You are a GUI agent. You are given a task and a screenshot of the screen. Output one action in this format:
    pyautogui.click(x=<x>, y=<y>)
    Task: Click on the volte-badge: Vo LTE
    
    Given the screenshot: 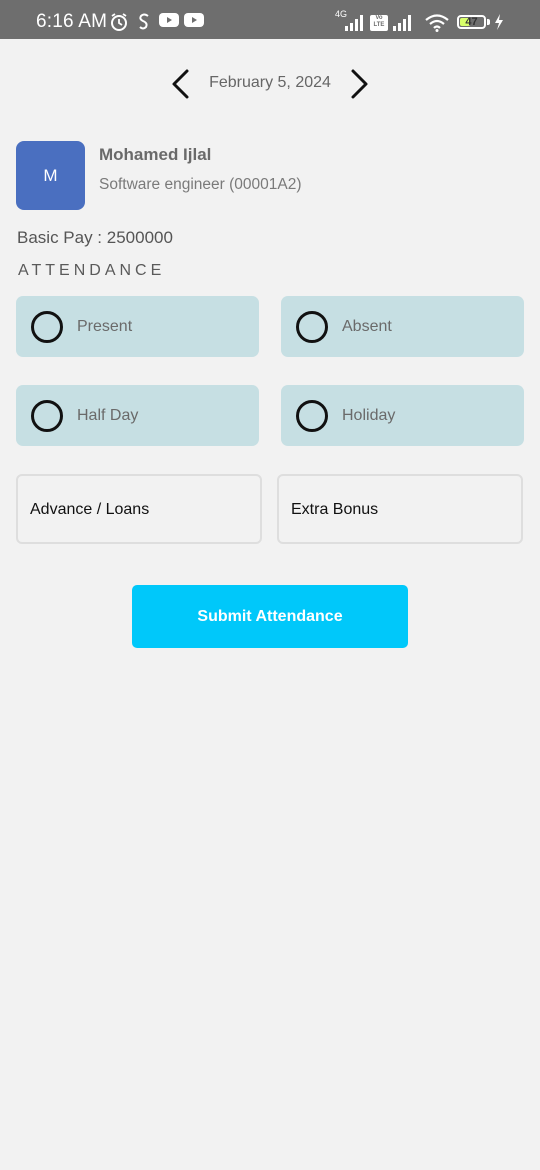 What is the action you would take?
    pyautogui.click(x=379, y=23)
    